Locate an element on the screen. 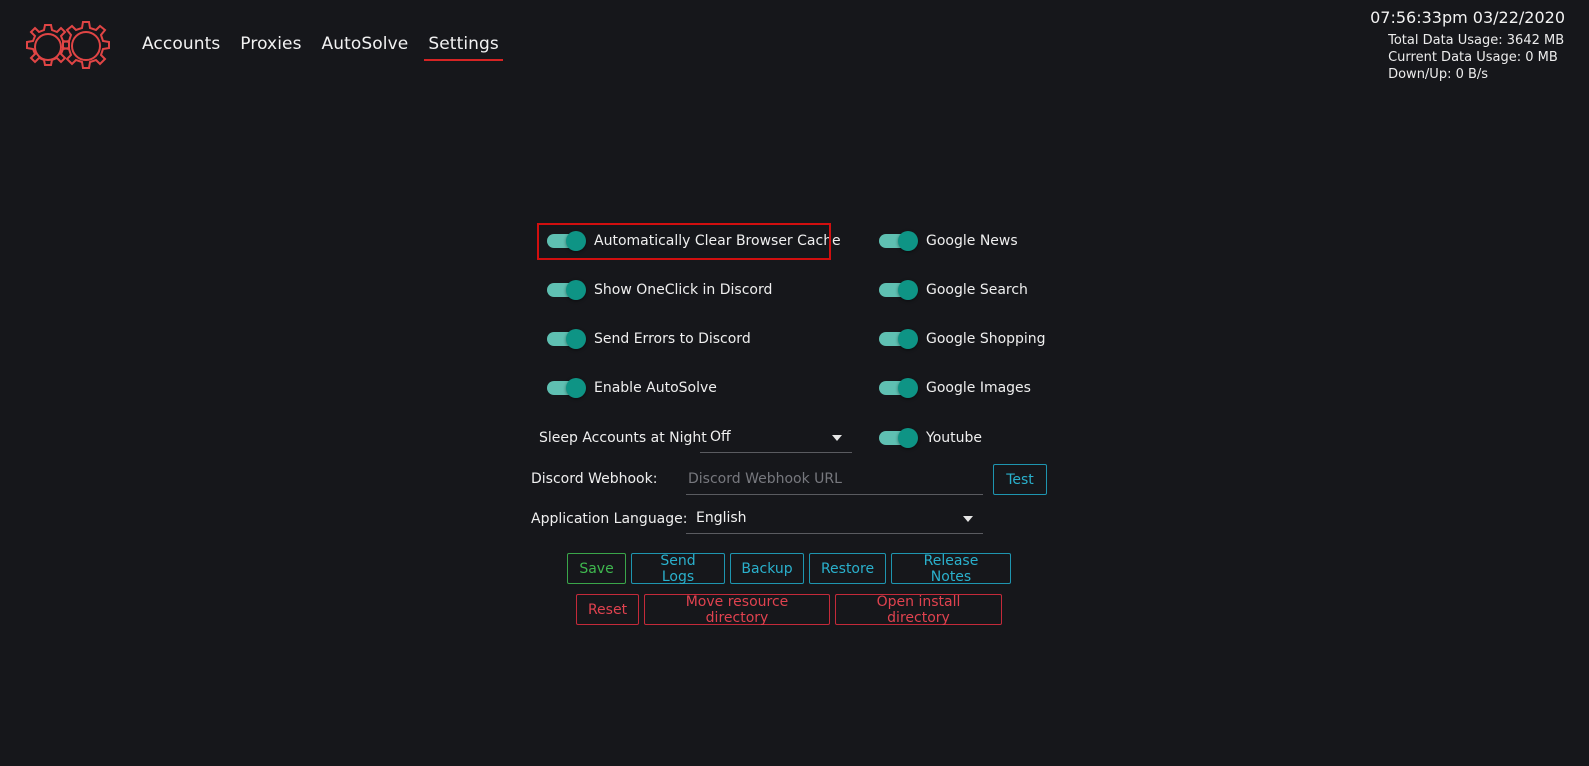 The width and height of the screenshot is (1589, 766). toggle-label: Send Errors to Discord is located at coordinates (672, 339).